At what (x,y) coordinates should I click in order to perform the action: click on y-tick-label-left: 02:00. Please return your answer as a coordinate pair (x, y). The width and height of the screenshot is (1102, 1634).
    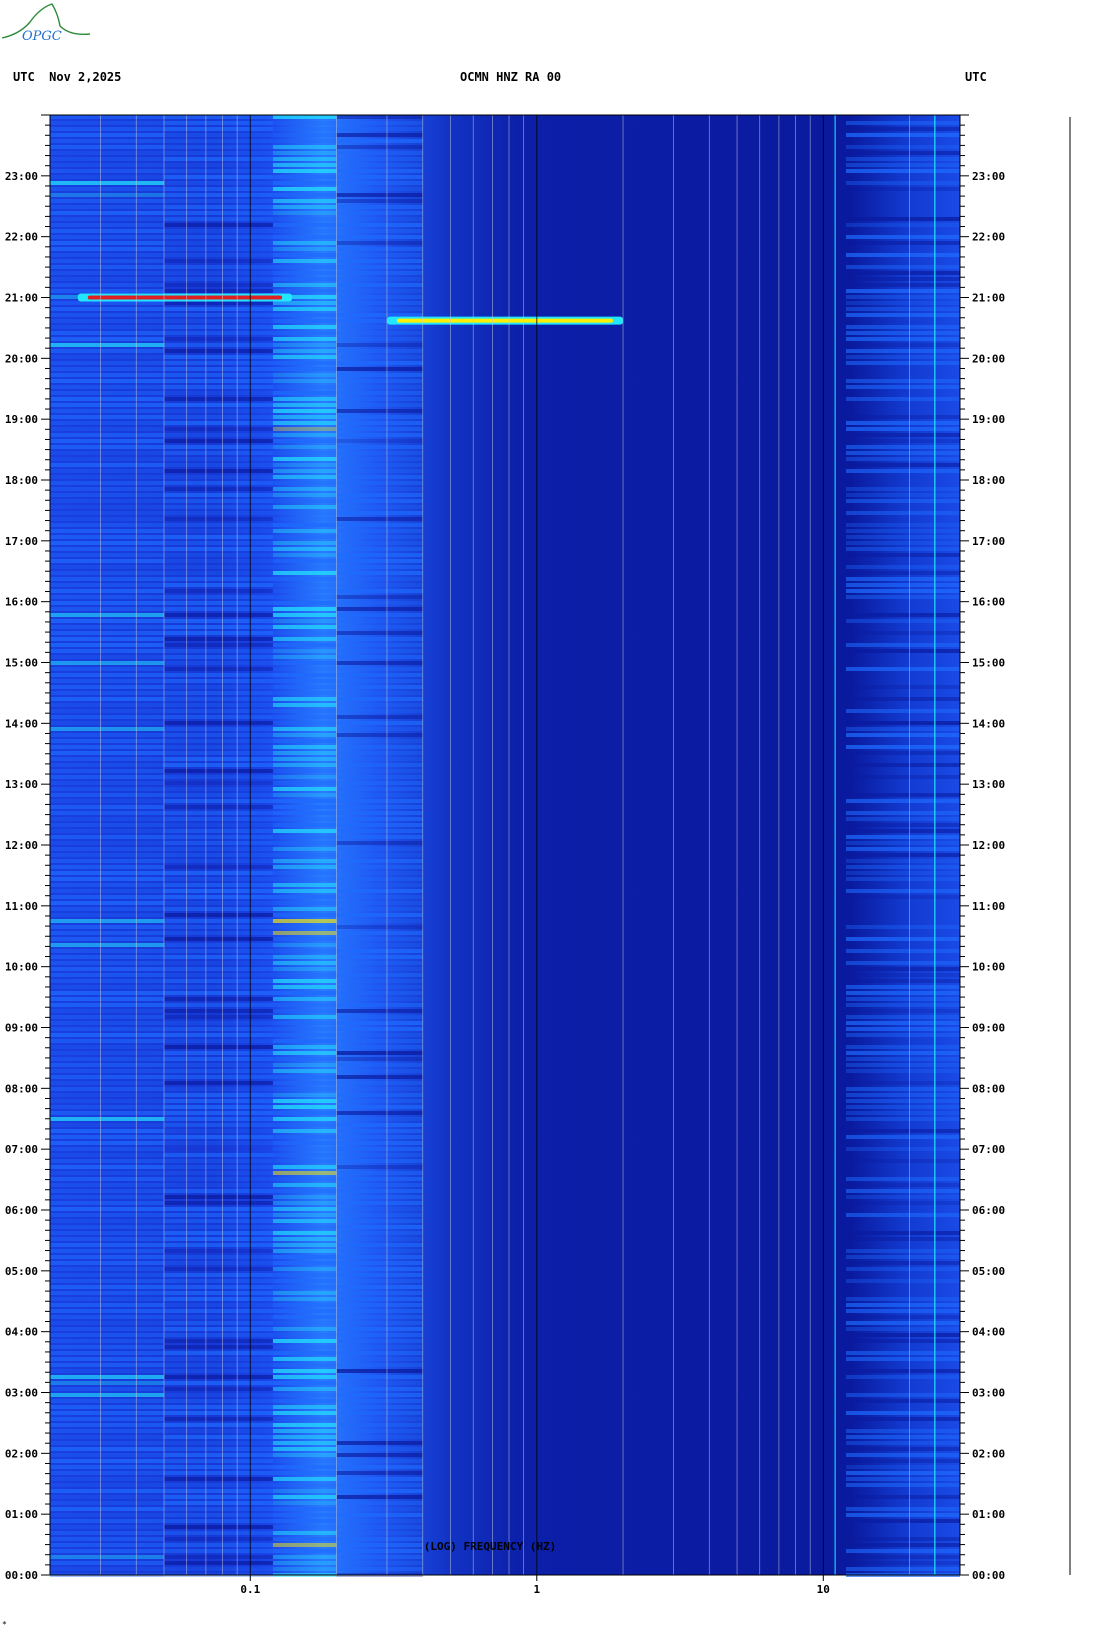
    Looking at the image, I should click on (21, 1453).